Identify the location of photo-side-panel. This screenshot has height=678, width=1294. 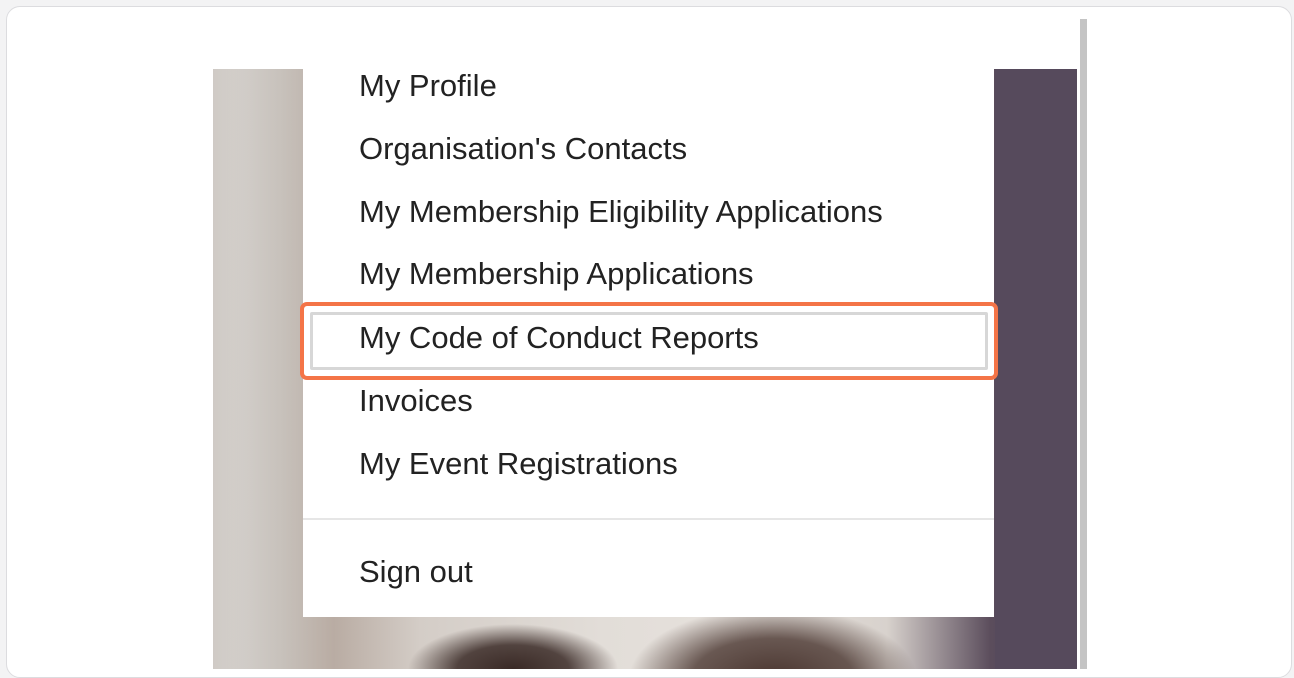
(1036, 369).